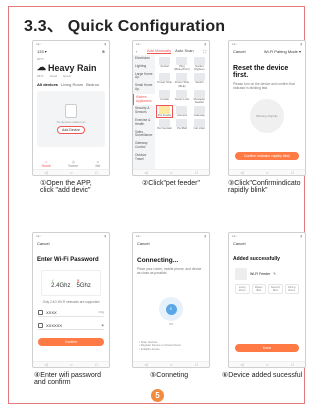 The image size is (320, 408). I want to click on search-progress: ⌕, so click(171, 309).